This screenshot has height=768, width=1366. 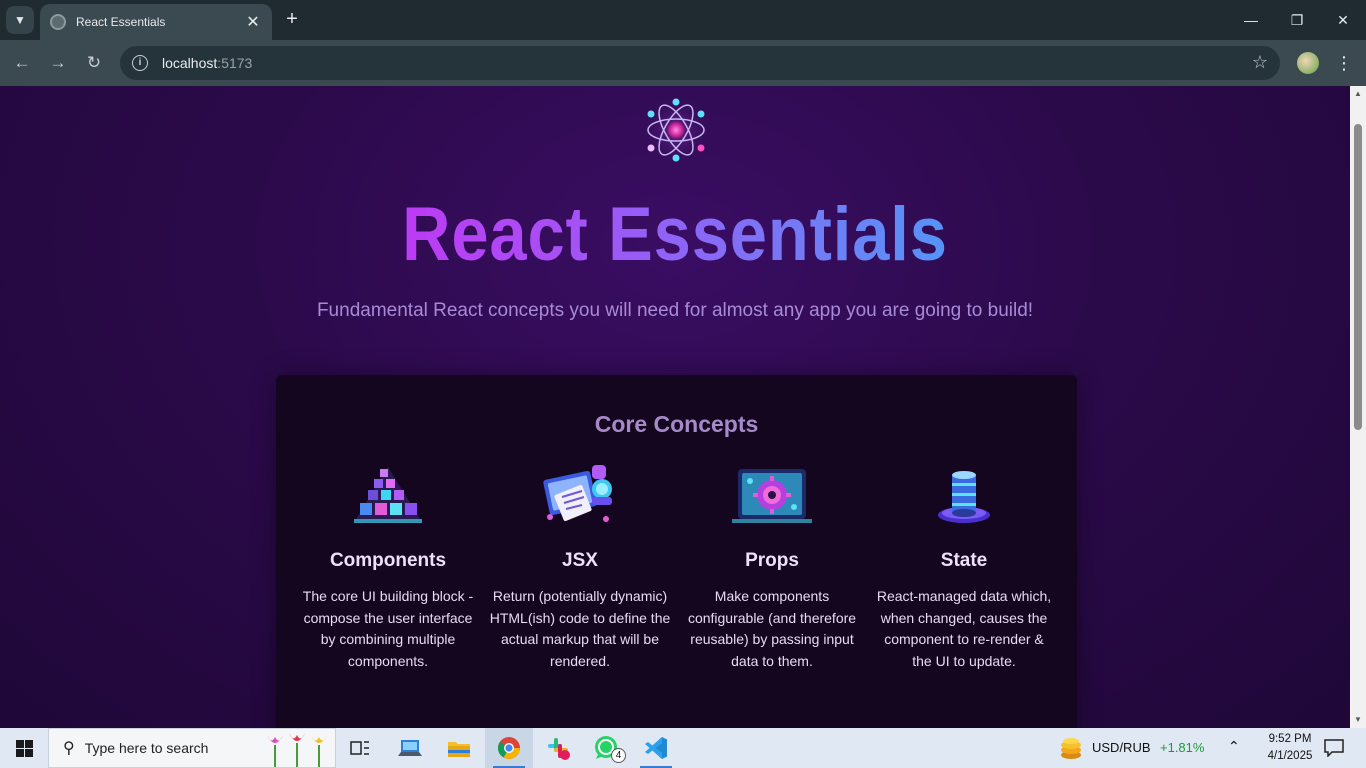 I want to click on taskbar-app-vscode, so click(x=656, y=748).